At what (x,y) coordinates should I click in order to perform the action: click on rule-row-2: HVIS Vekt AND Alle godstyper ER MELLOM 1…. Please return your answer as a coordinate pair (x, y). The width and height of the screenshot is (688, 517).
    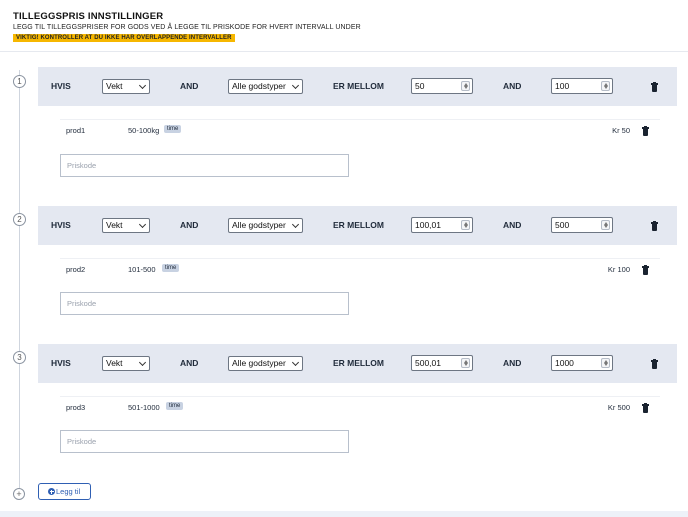
    Looking at the image, I should click on (357, 225).